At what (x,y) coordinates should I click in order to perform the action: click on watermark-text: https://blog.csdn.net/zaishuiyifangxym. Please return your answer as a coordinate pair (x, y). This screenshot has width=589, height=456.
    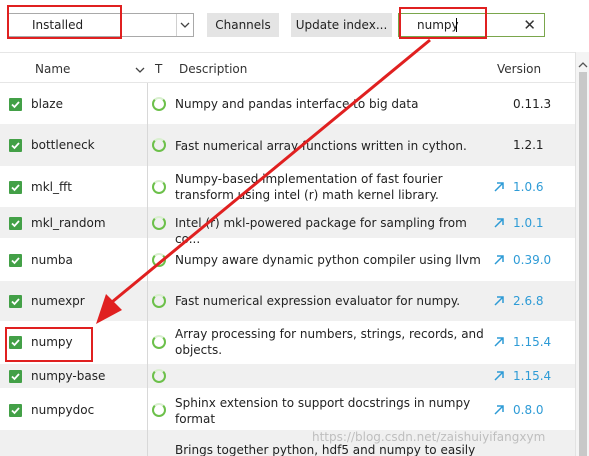
    Looking at the image, I should click on (429, 437).